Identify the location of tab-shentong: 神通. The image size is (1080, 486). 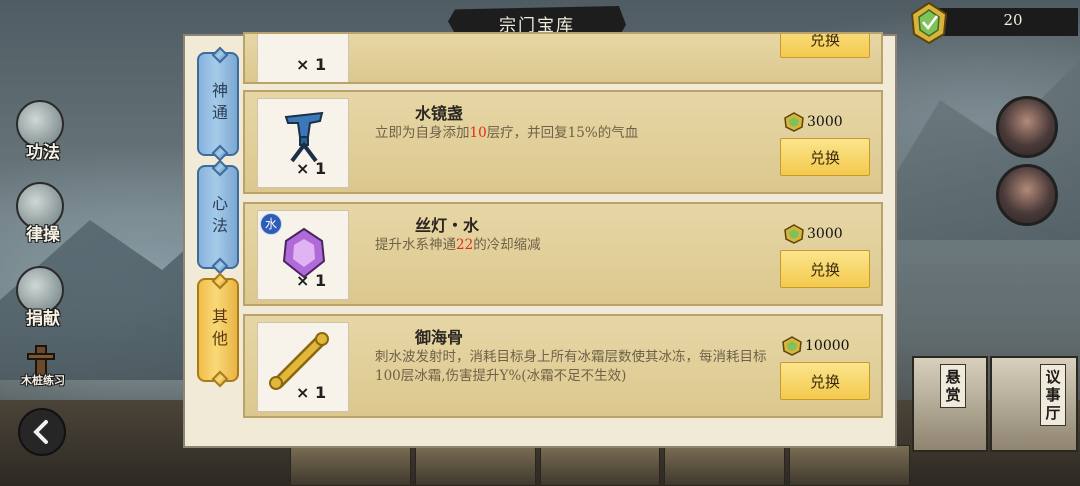
(218, 104).